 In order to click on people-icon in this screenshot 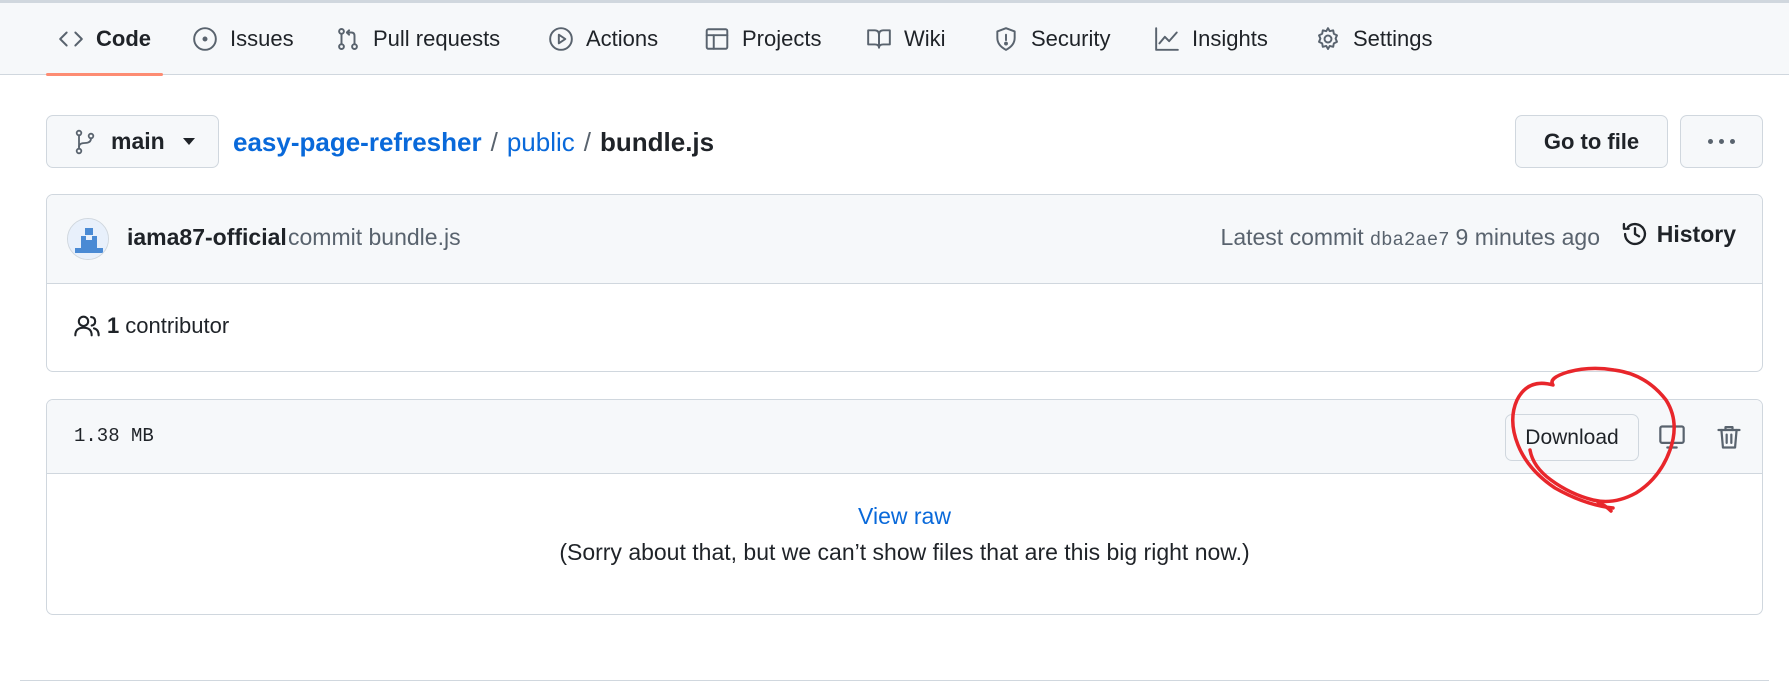, I will do `click(87, 326)`.